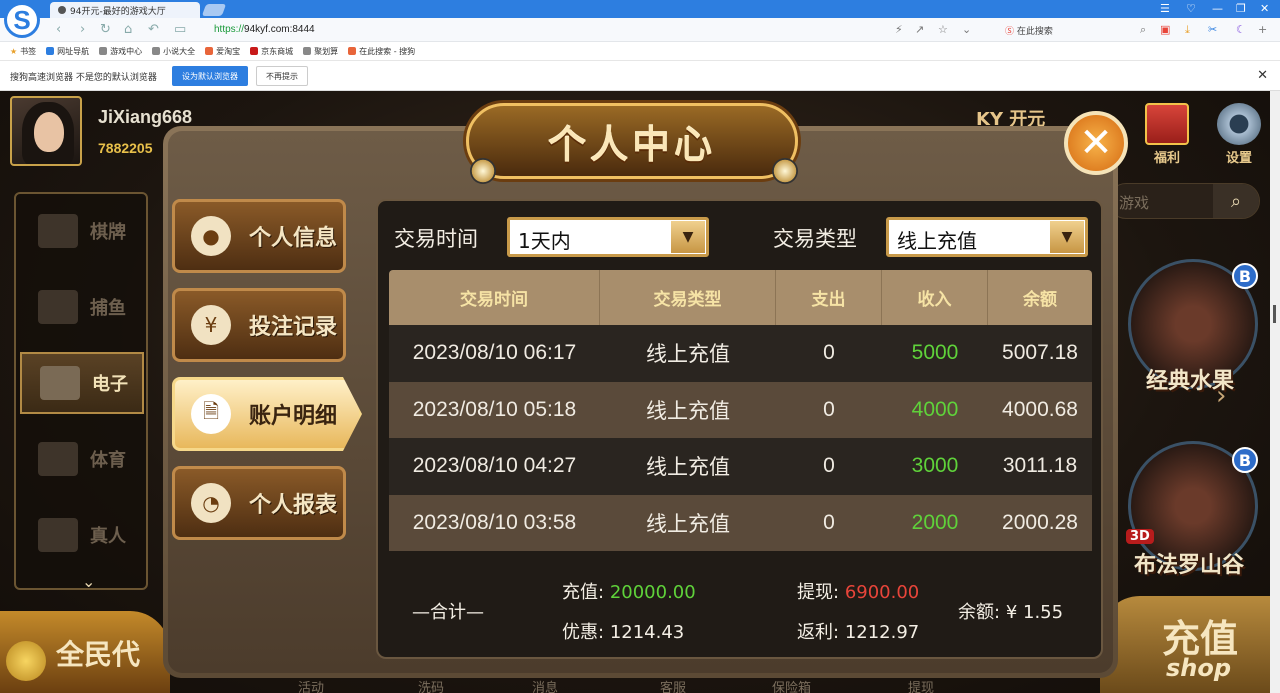  I want to click on table-row: 2023/08/10 06:17 线上充值 0 5000 5007.18, so click(740, 353).